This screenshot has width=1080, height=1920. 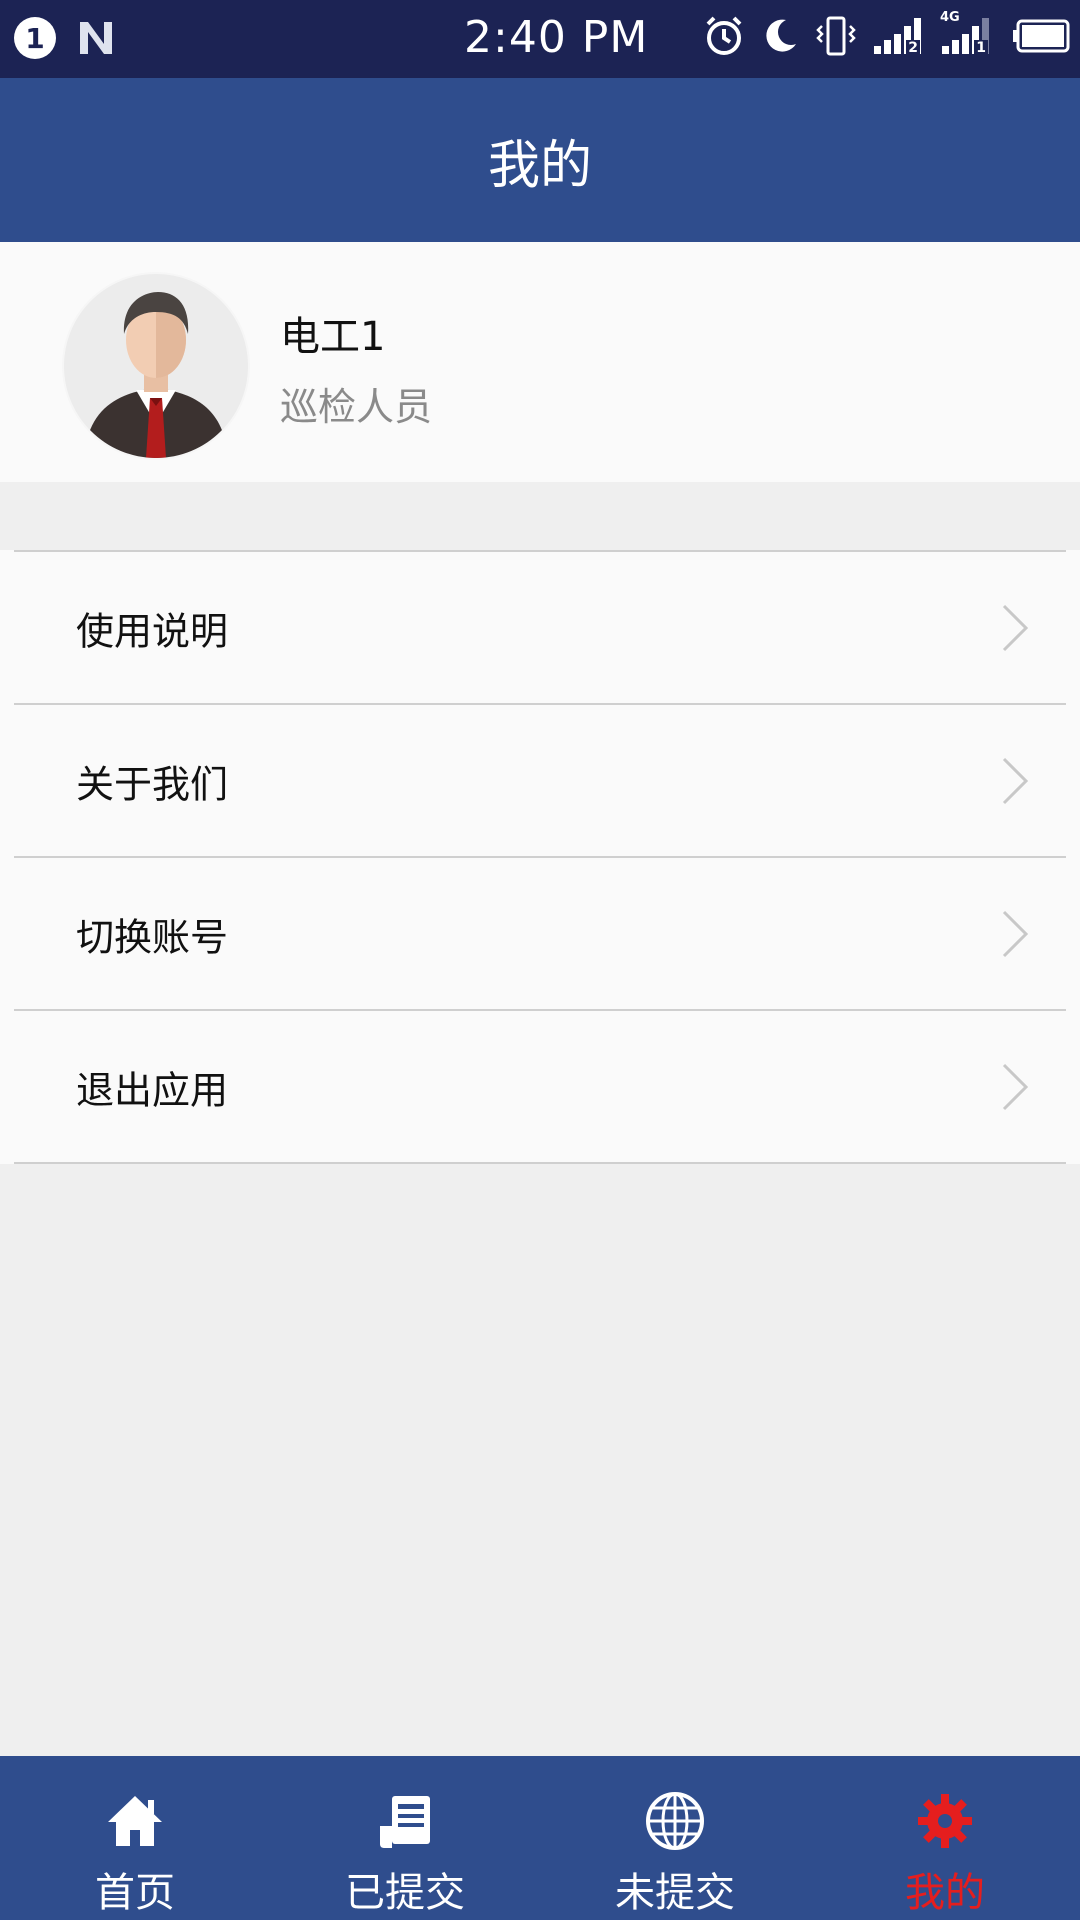 What do you see at coordinates (950, 17) in the screenshot?
I see `network-type-label: 4G` at bounding box center [950, 17].